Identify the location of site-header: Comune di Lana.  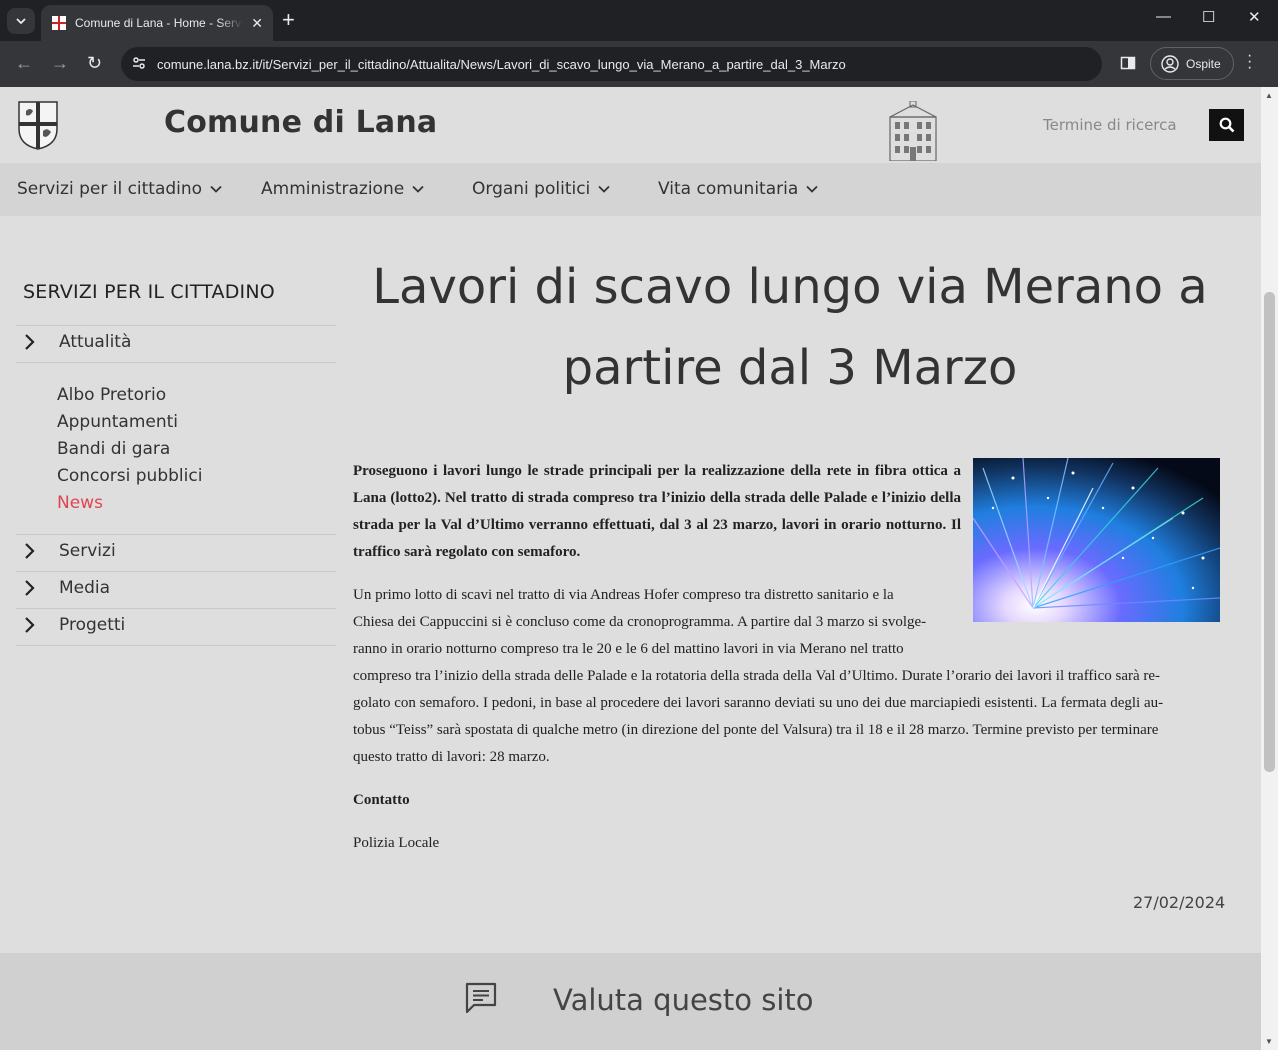
(630, 125).